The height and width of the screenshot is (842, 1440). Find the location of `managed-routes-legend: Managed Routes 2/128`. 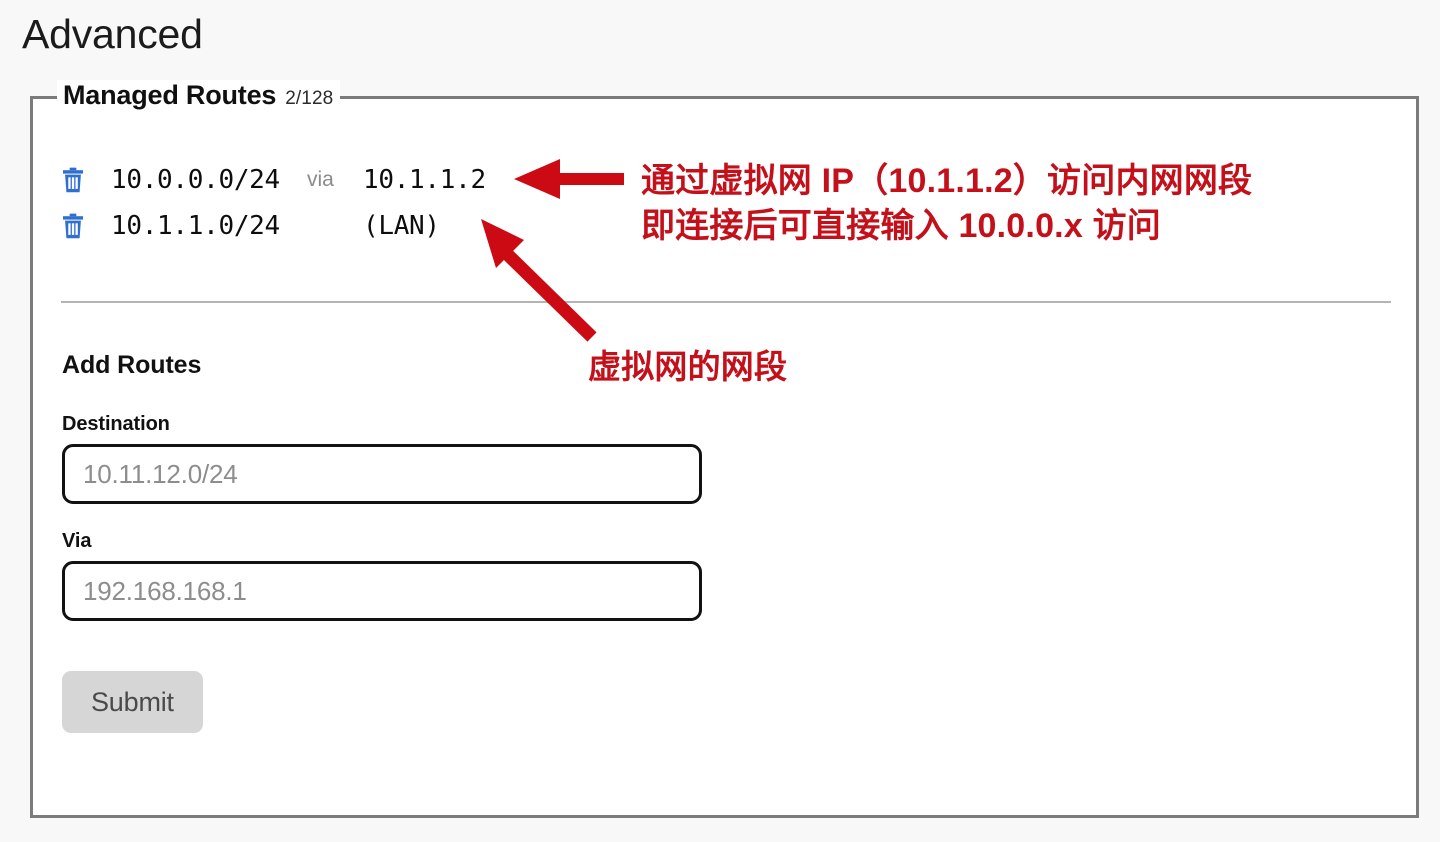

managed-routes-legend: Managed Routes 2/128 is located at coordinates (199, 97).